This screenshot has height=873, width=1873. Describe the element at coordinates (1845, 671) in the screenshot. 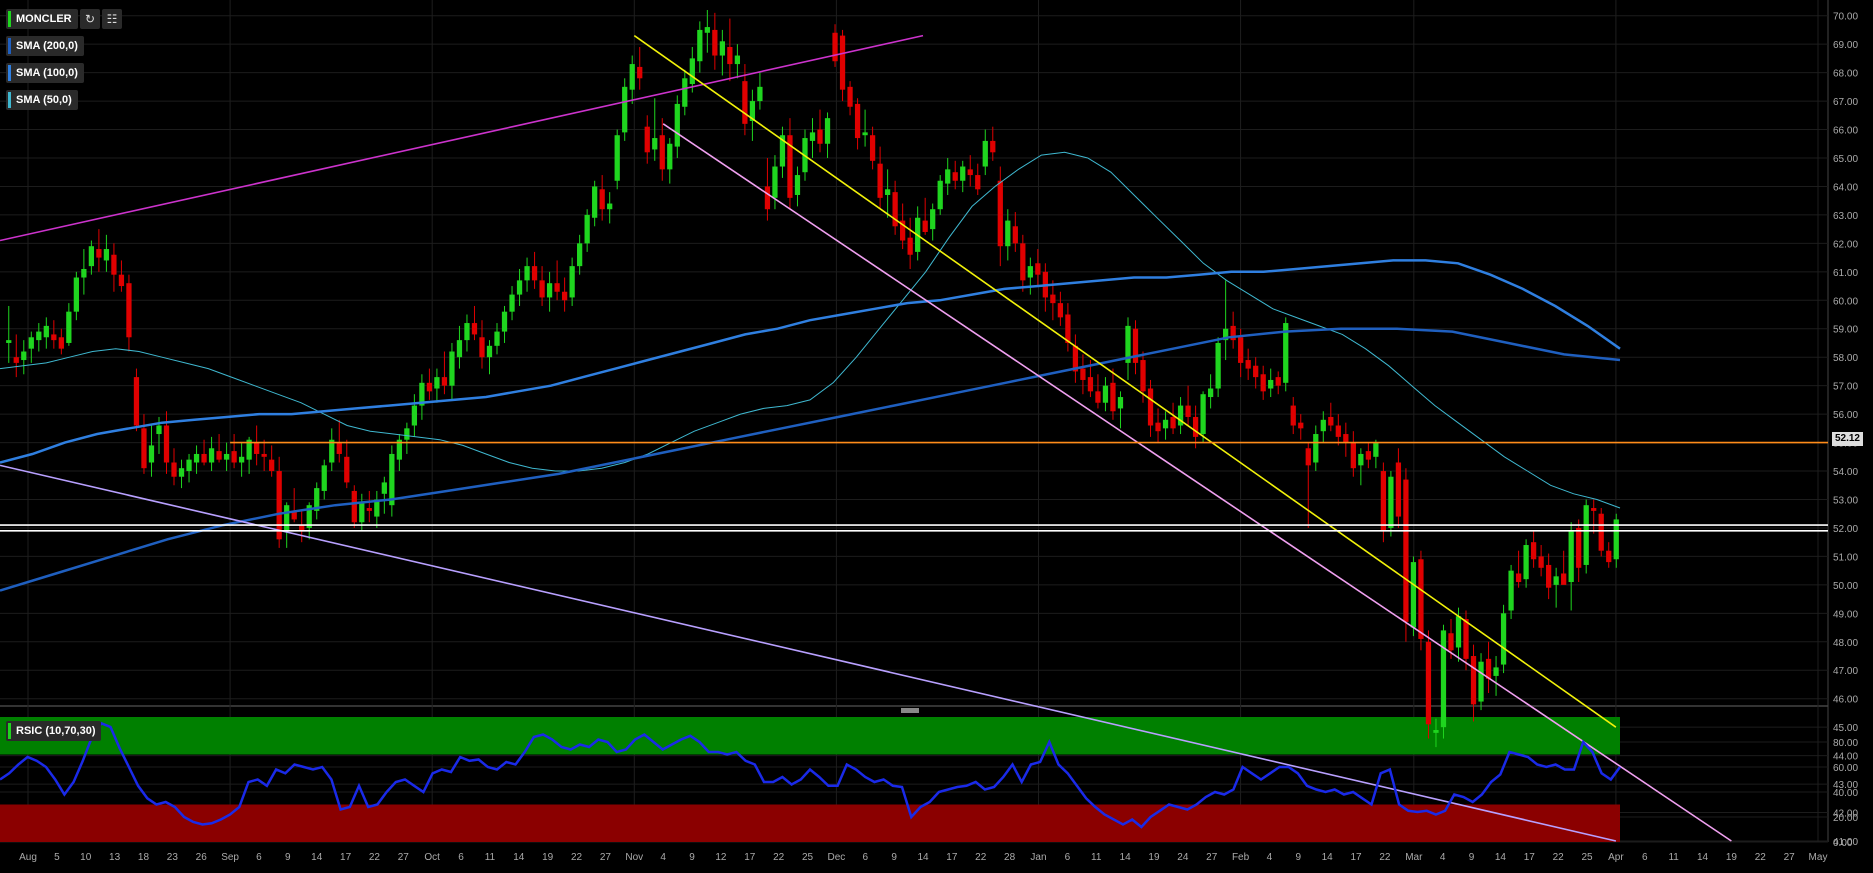

I see `y-tick-label: 47.00` at that location.